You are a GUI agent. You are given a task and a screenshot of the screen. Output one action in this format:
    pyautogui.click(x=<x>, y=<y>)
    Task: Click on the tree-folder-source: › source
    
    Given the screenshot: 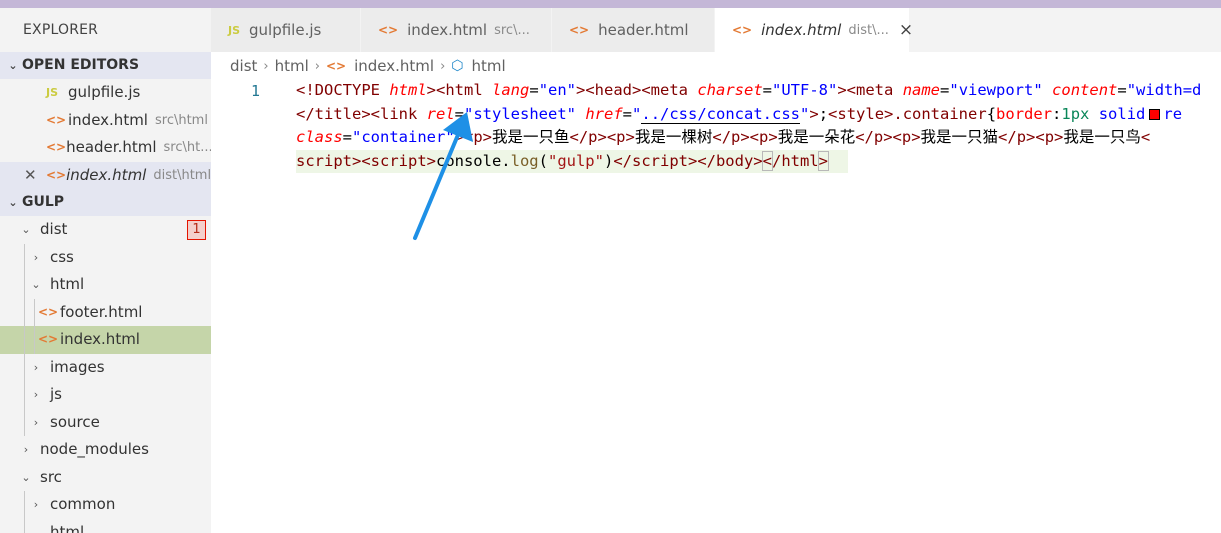 What is the action you would take?
    pyautogui.click(x=105, y=422)
    